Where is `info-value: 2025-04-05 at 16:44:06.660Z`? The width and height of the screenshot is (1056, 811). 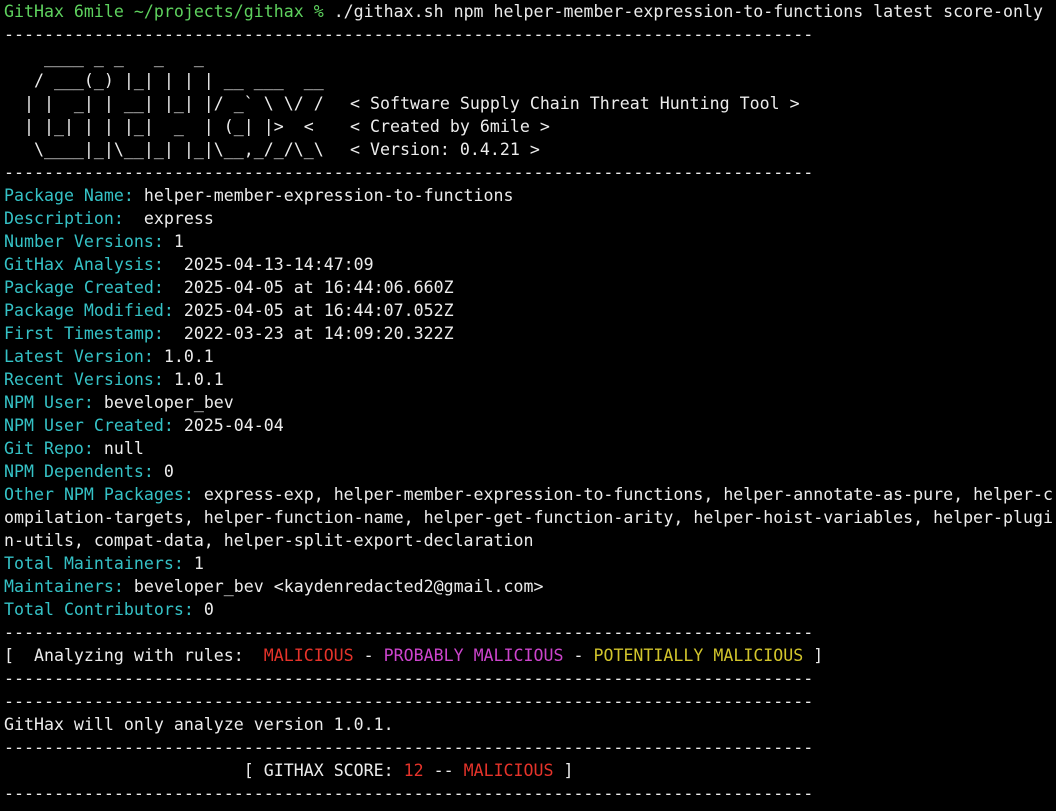
info-value: 2025-04-05 at 16:44:06.660Z is located at coordinates (308, 287).